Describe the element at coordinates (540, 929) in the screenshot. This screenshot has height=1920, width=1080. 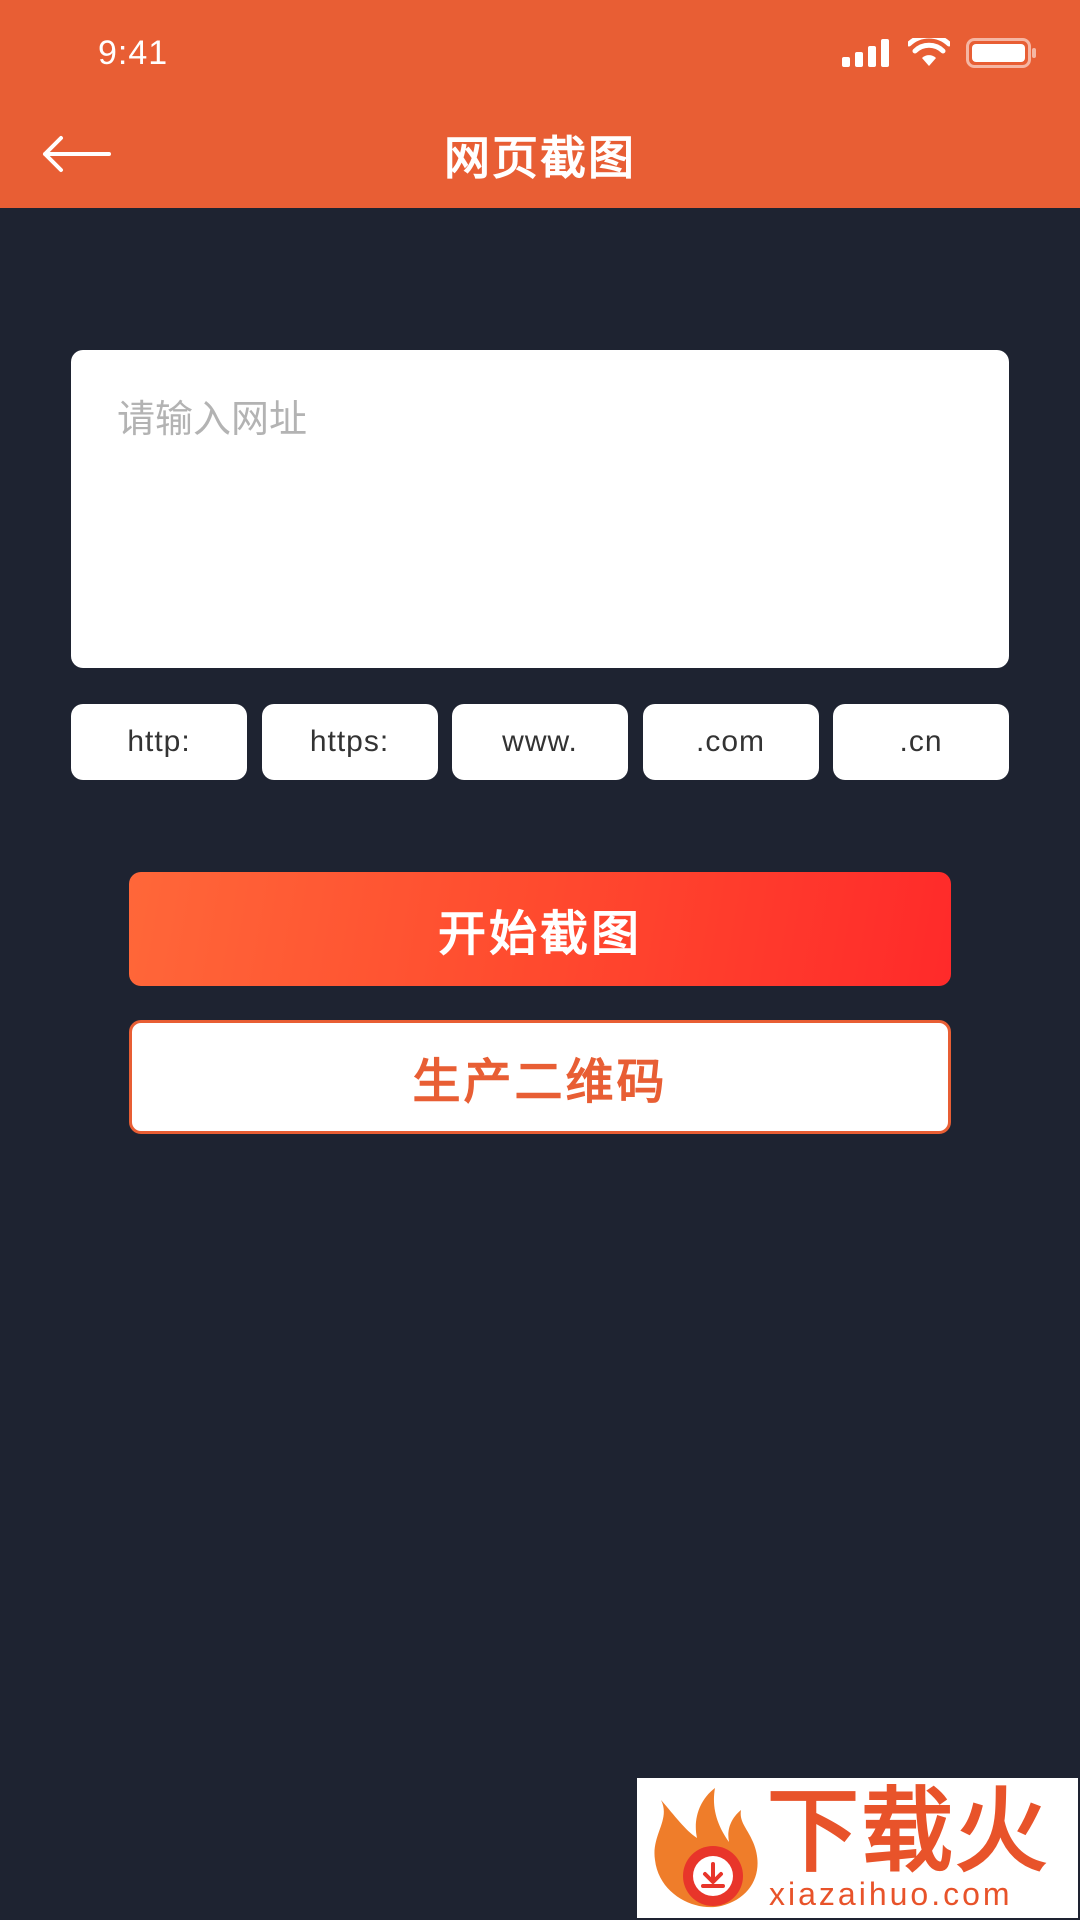
I see `start-screenshot-button: 开始截图` at that location.